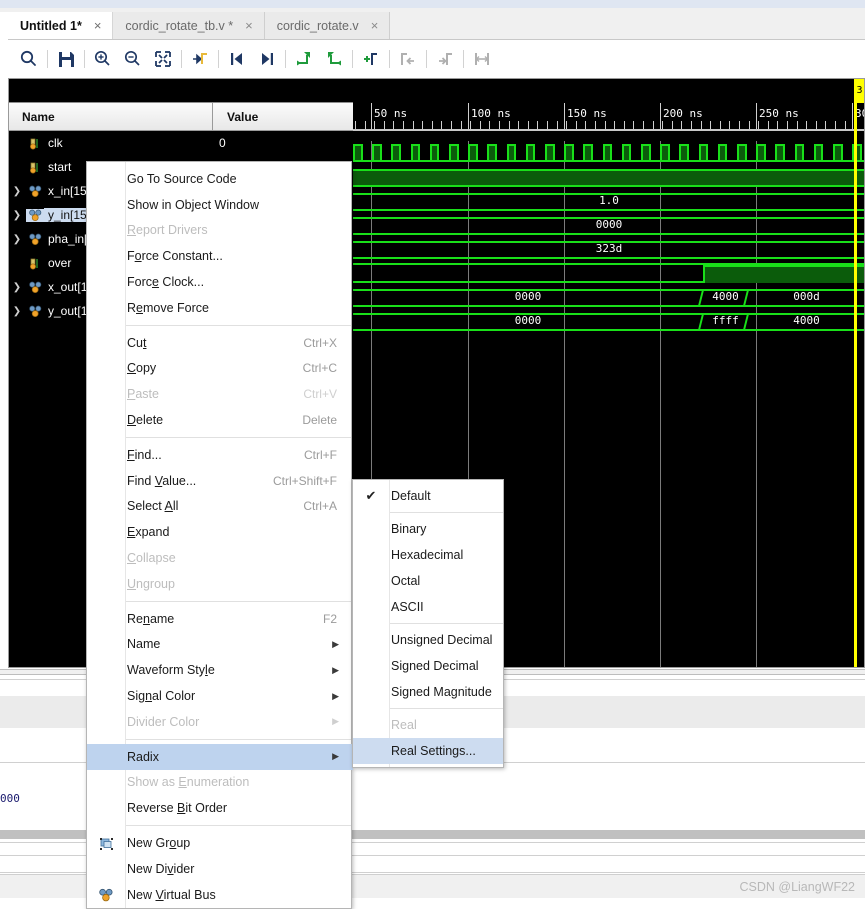  Describe the element at coordinates (428, 692) in the screenshot. I see `radix-item-signed-magnitude: Signed Magnitude` at that location.